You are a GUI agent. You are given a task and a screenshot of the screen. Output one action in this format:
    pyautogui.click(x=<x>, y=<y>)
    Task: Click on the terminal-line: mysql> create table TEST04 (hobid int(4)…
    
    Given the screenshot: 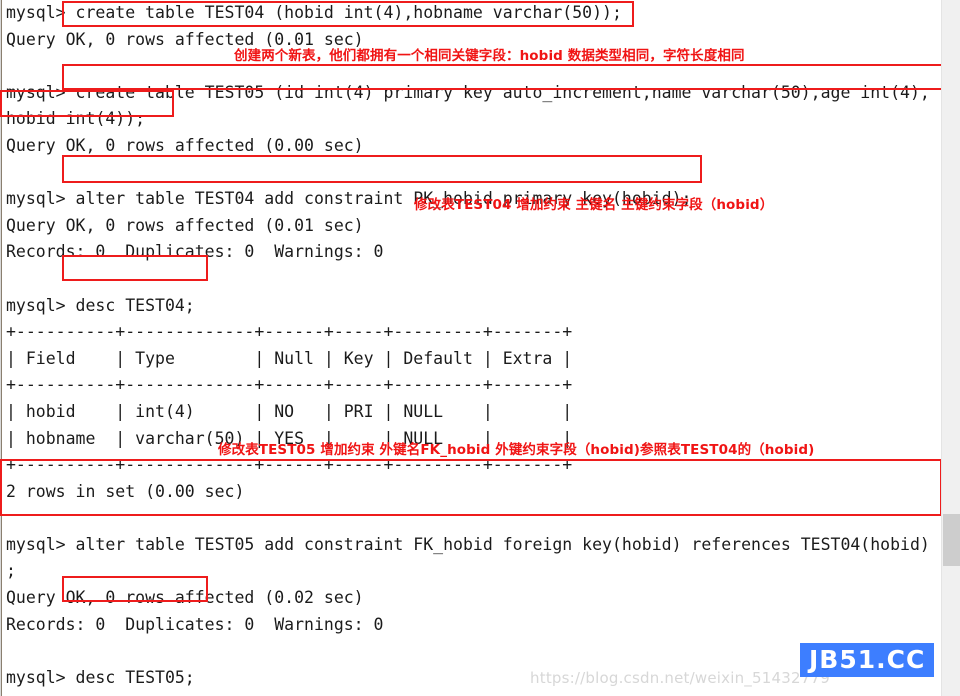 What is the action you would take?
    pyautogui.click(x=314, y=12)
    